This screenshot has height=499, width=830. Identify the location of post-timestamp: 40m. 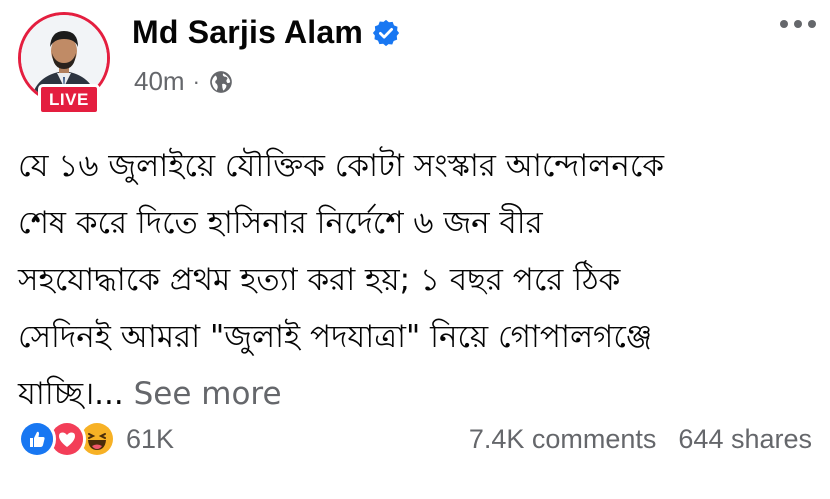
(159, 81).